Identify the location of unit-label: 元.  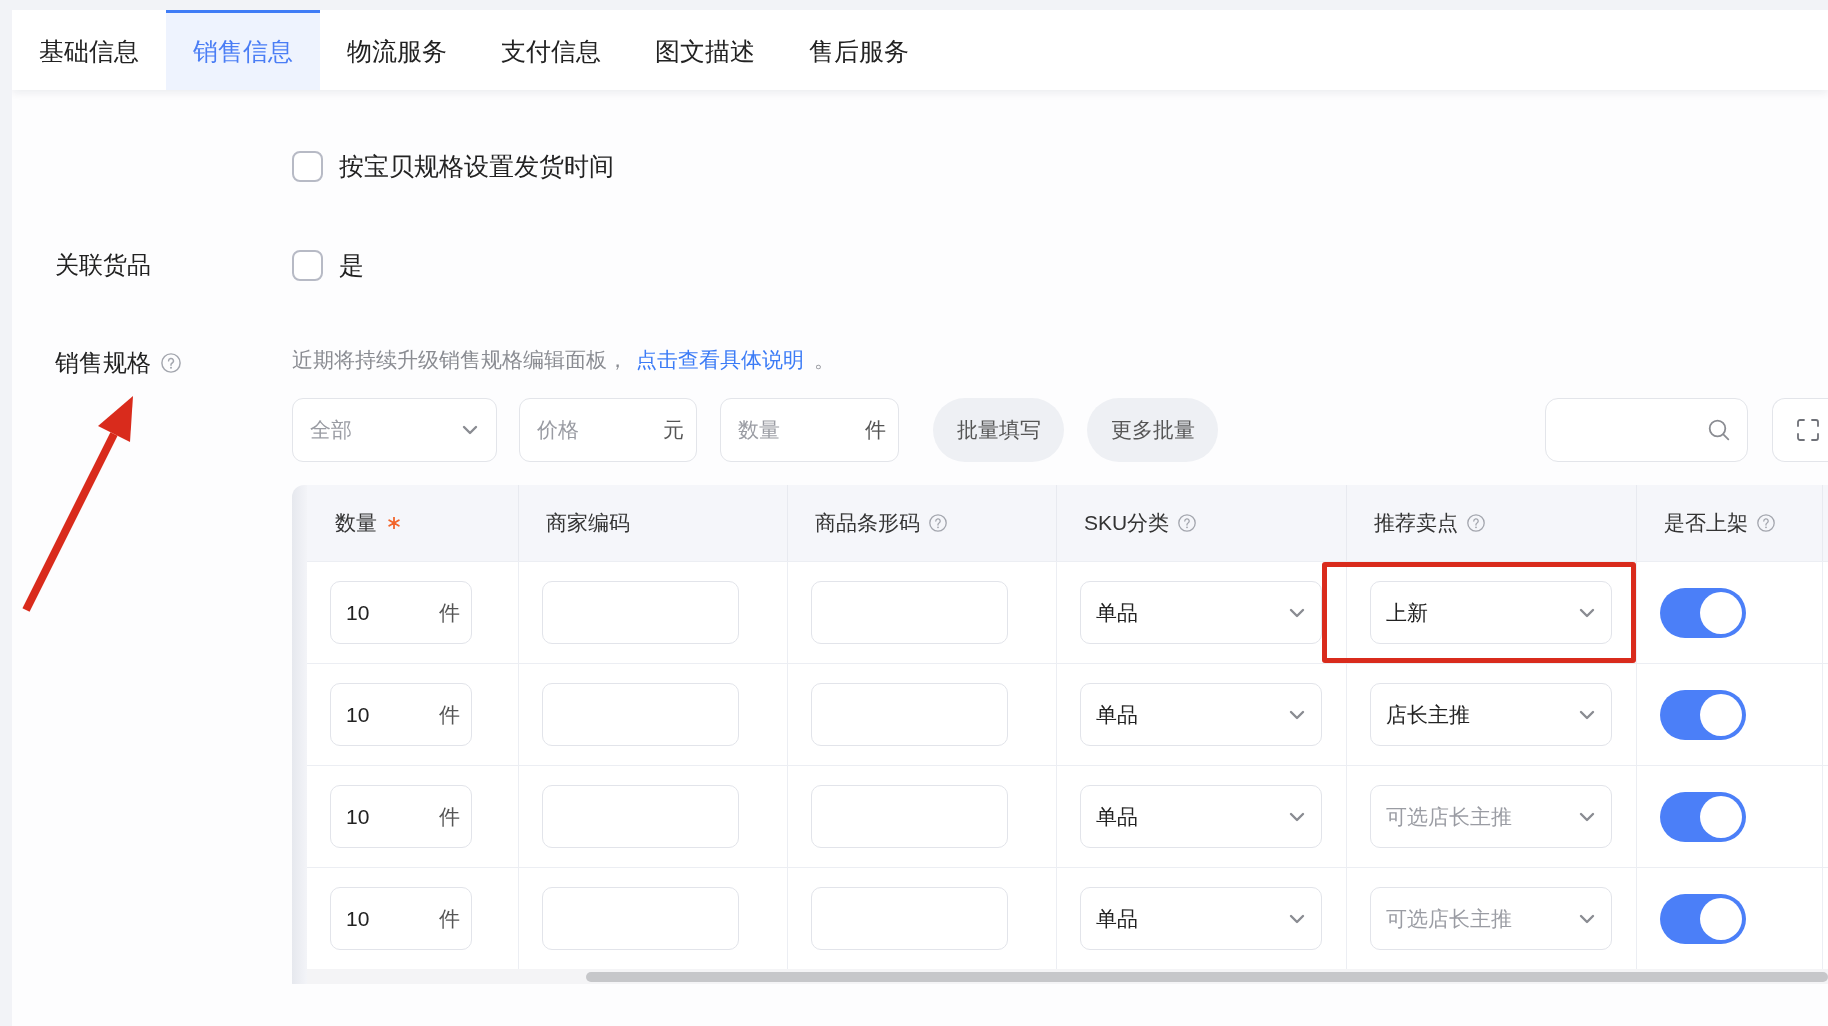
(673, 430).